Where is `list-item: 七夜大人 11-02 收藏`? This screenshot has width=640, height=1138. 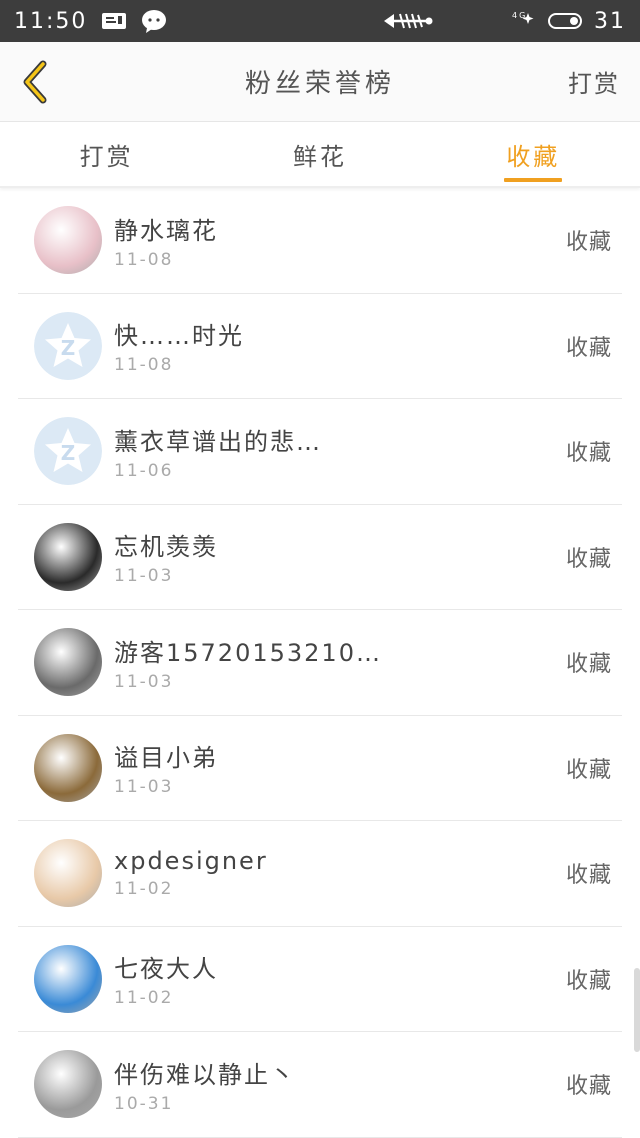
list-item: 七夜大人 11-02 收藏 is located at coordinates (320, 979).